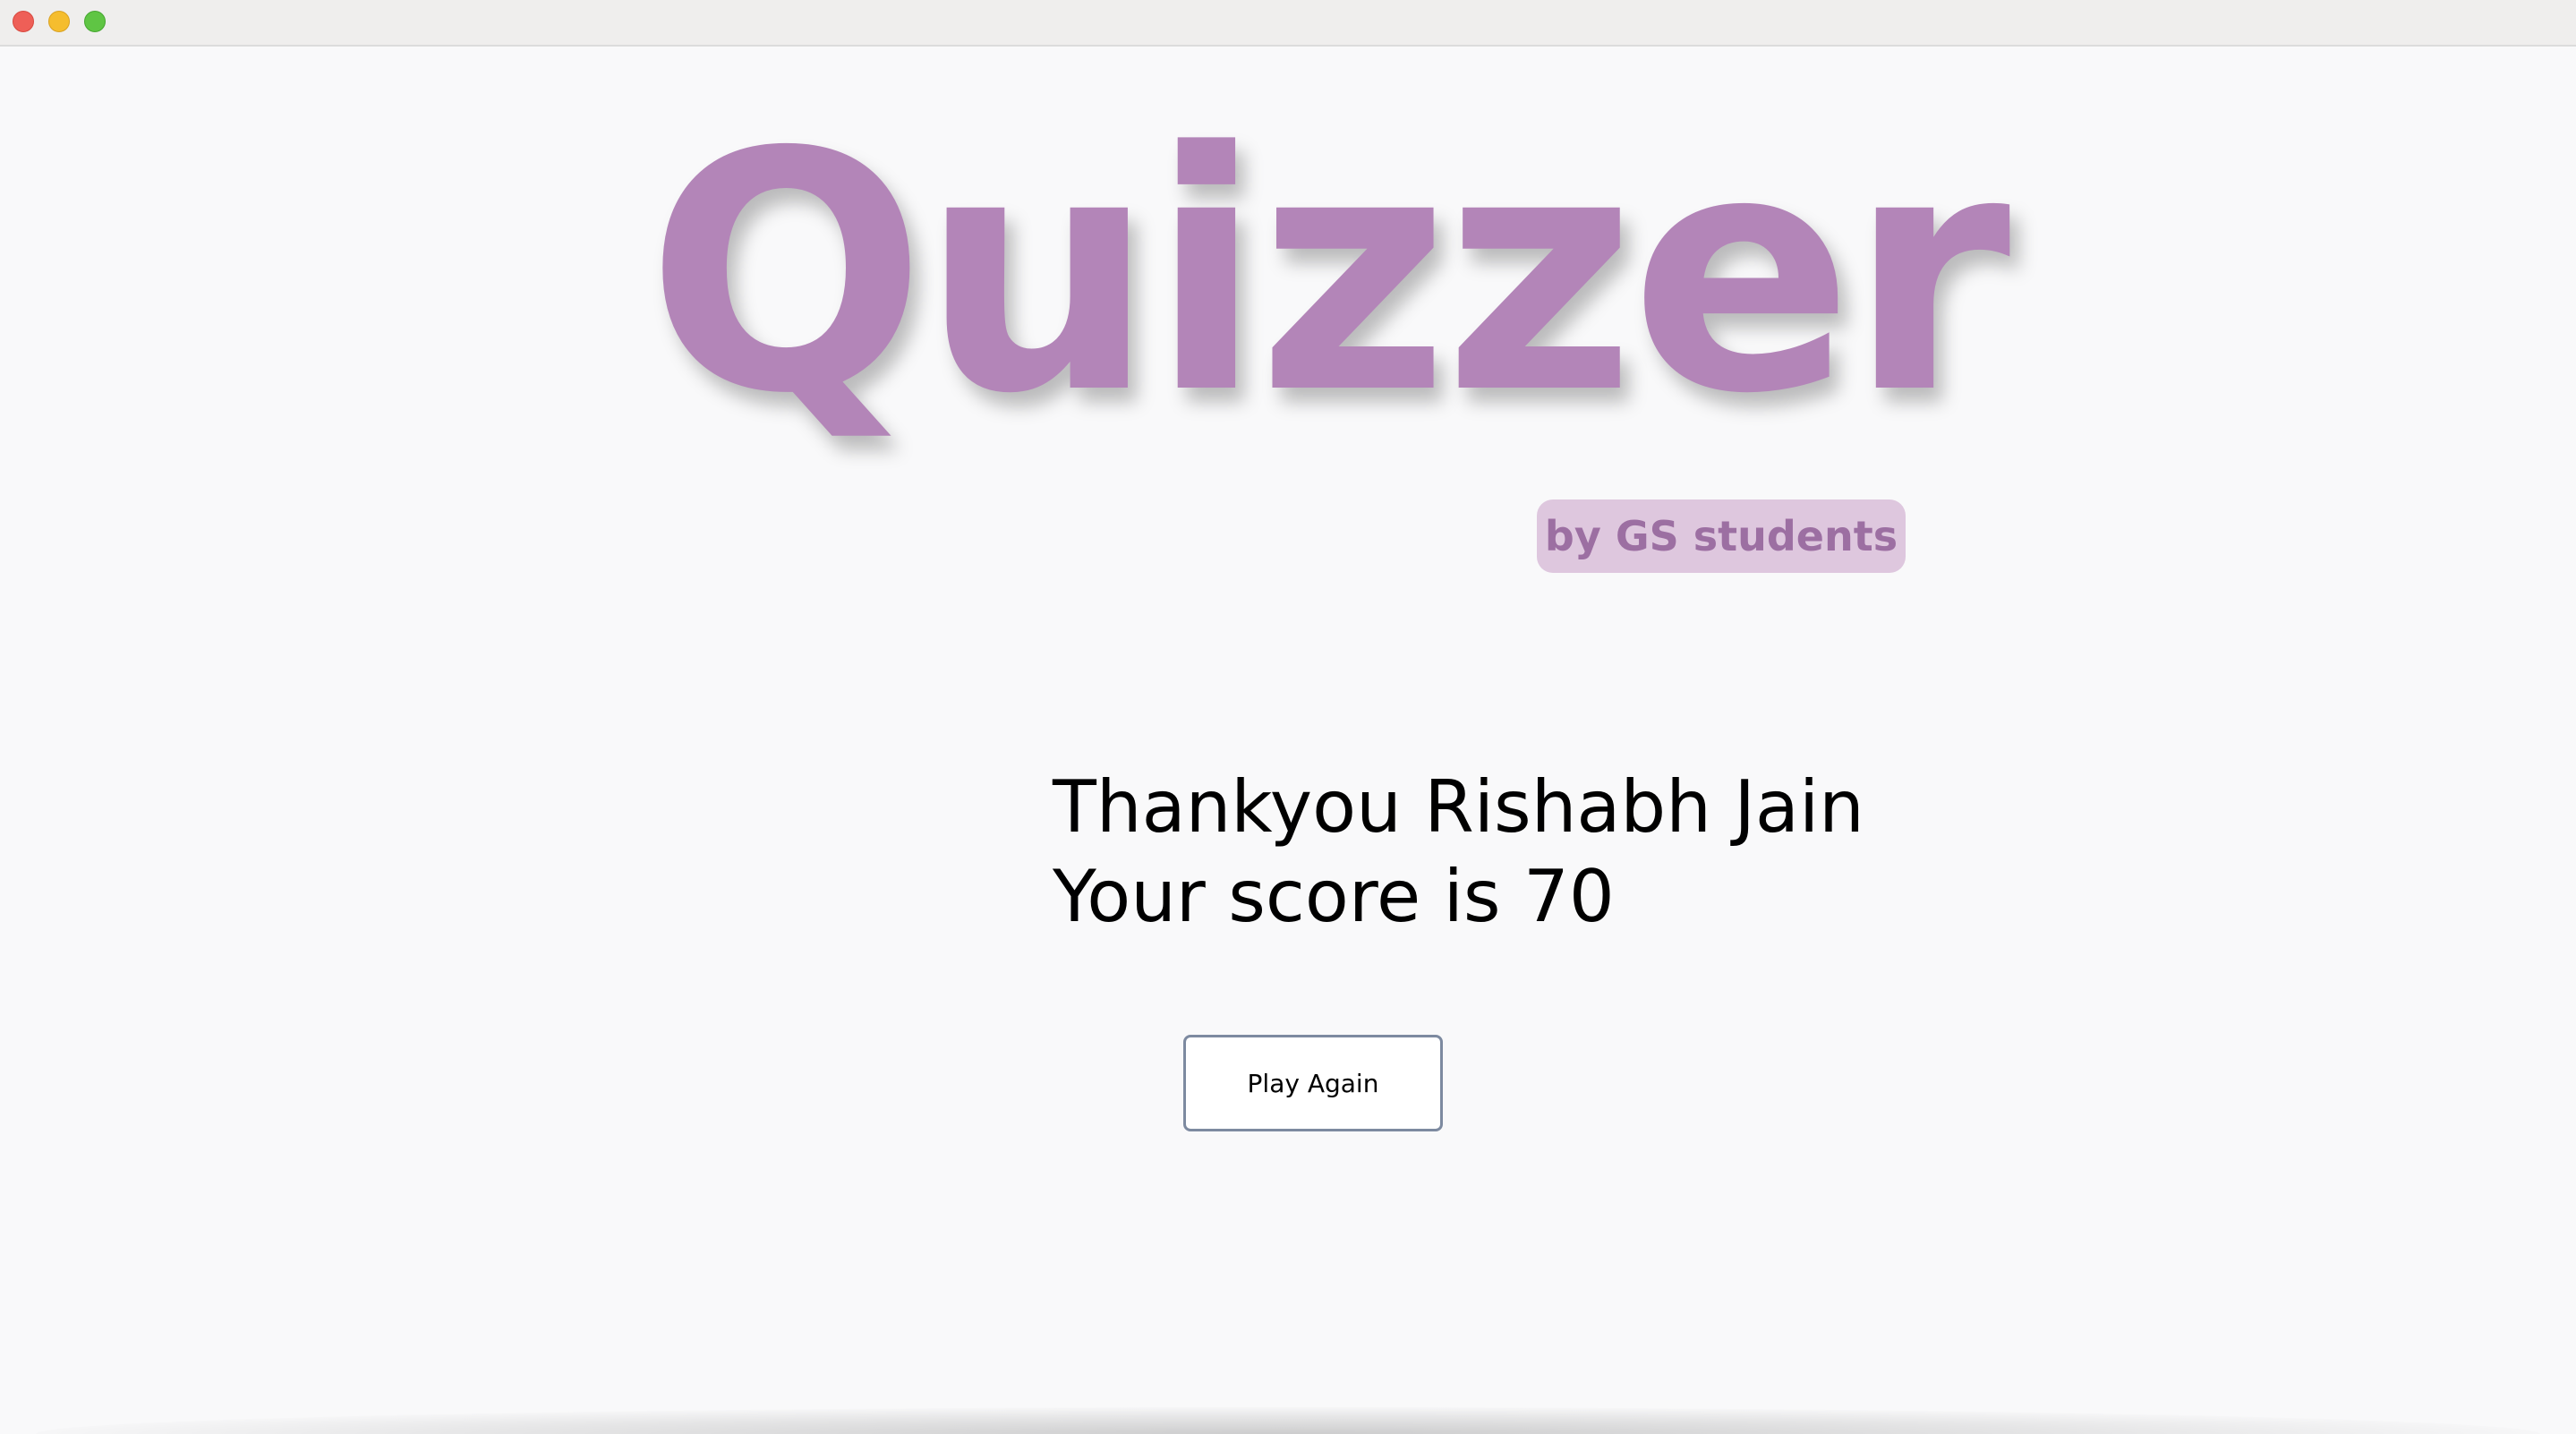 Image resolution: width=2576 pixels, height=1434 pixels. I want to click on play-again-button: Play Again, so click(1313, 1083).